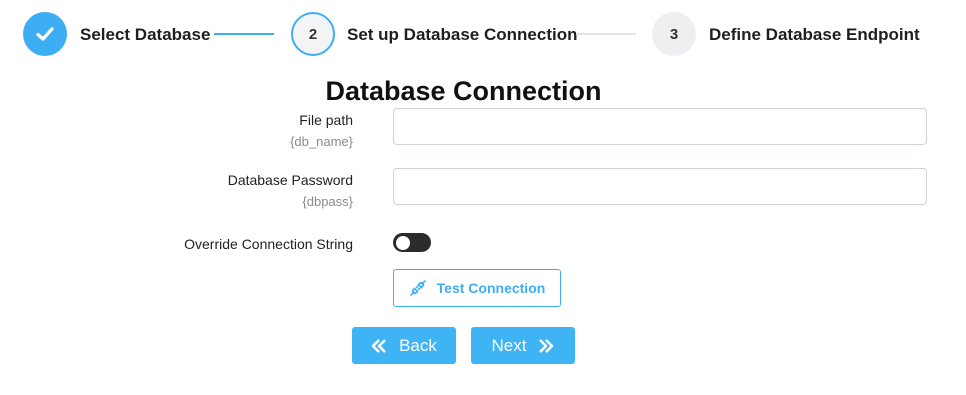 The width and height of the screenshot is (966, 395). I want to click on next-button: Next, so click(523, 345).